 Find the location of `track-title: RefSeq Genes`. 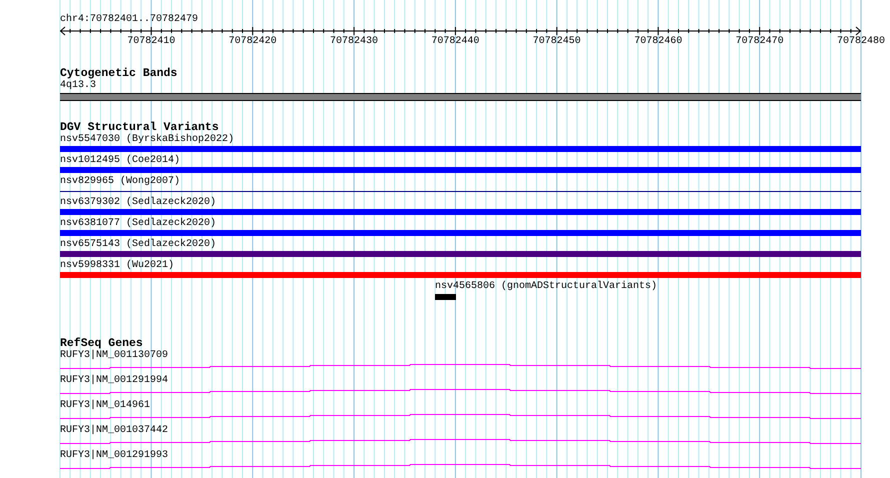

track-title: RefSeq Genes is located at coordinates (101, 343).